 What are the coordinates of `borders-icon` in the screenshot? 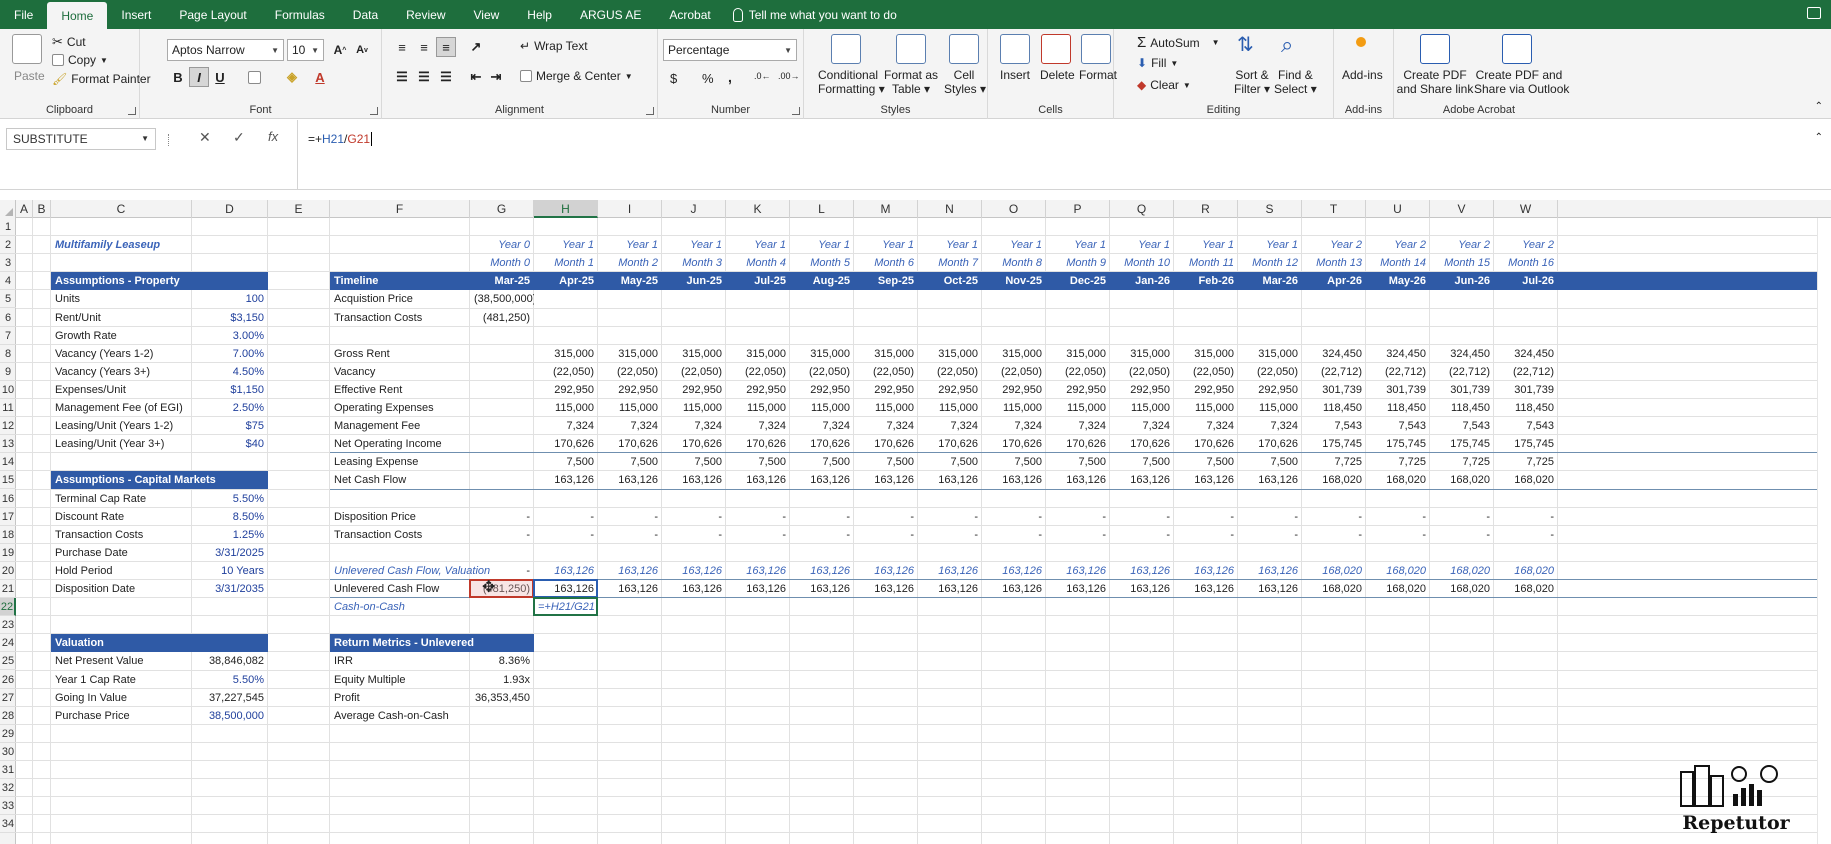 It's located at (254, 77).